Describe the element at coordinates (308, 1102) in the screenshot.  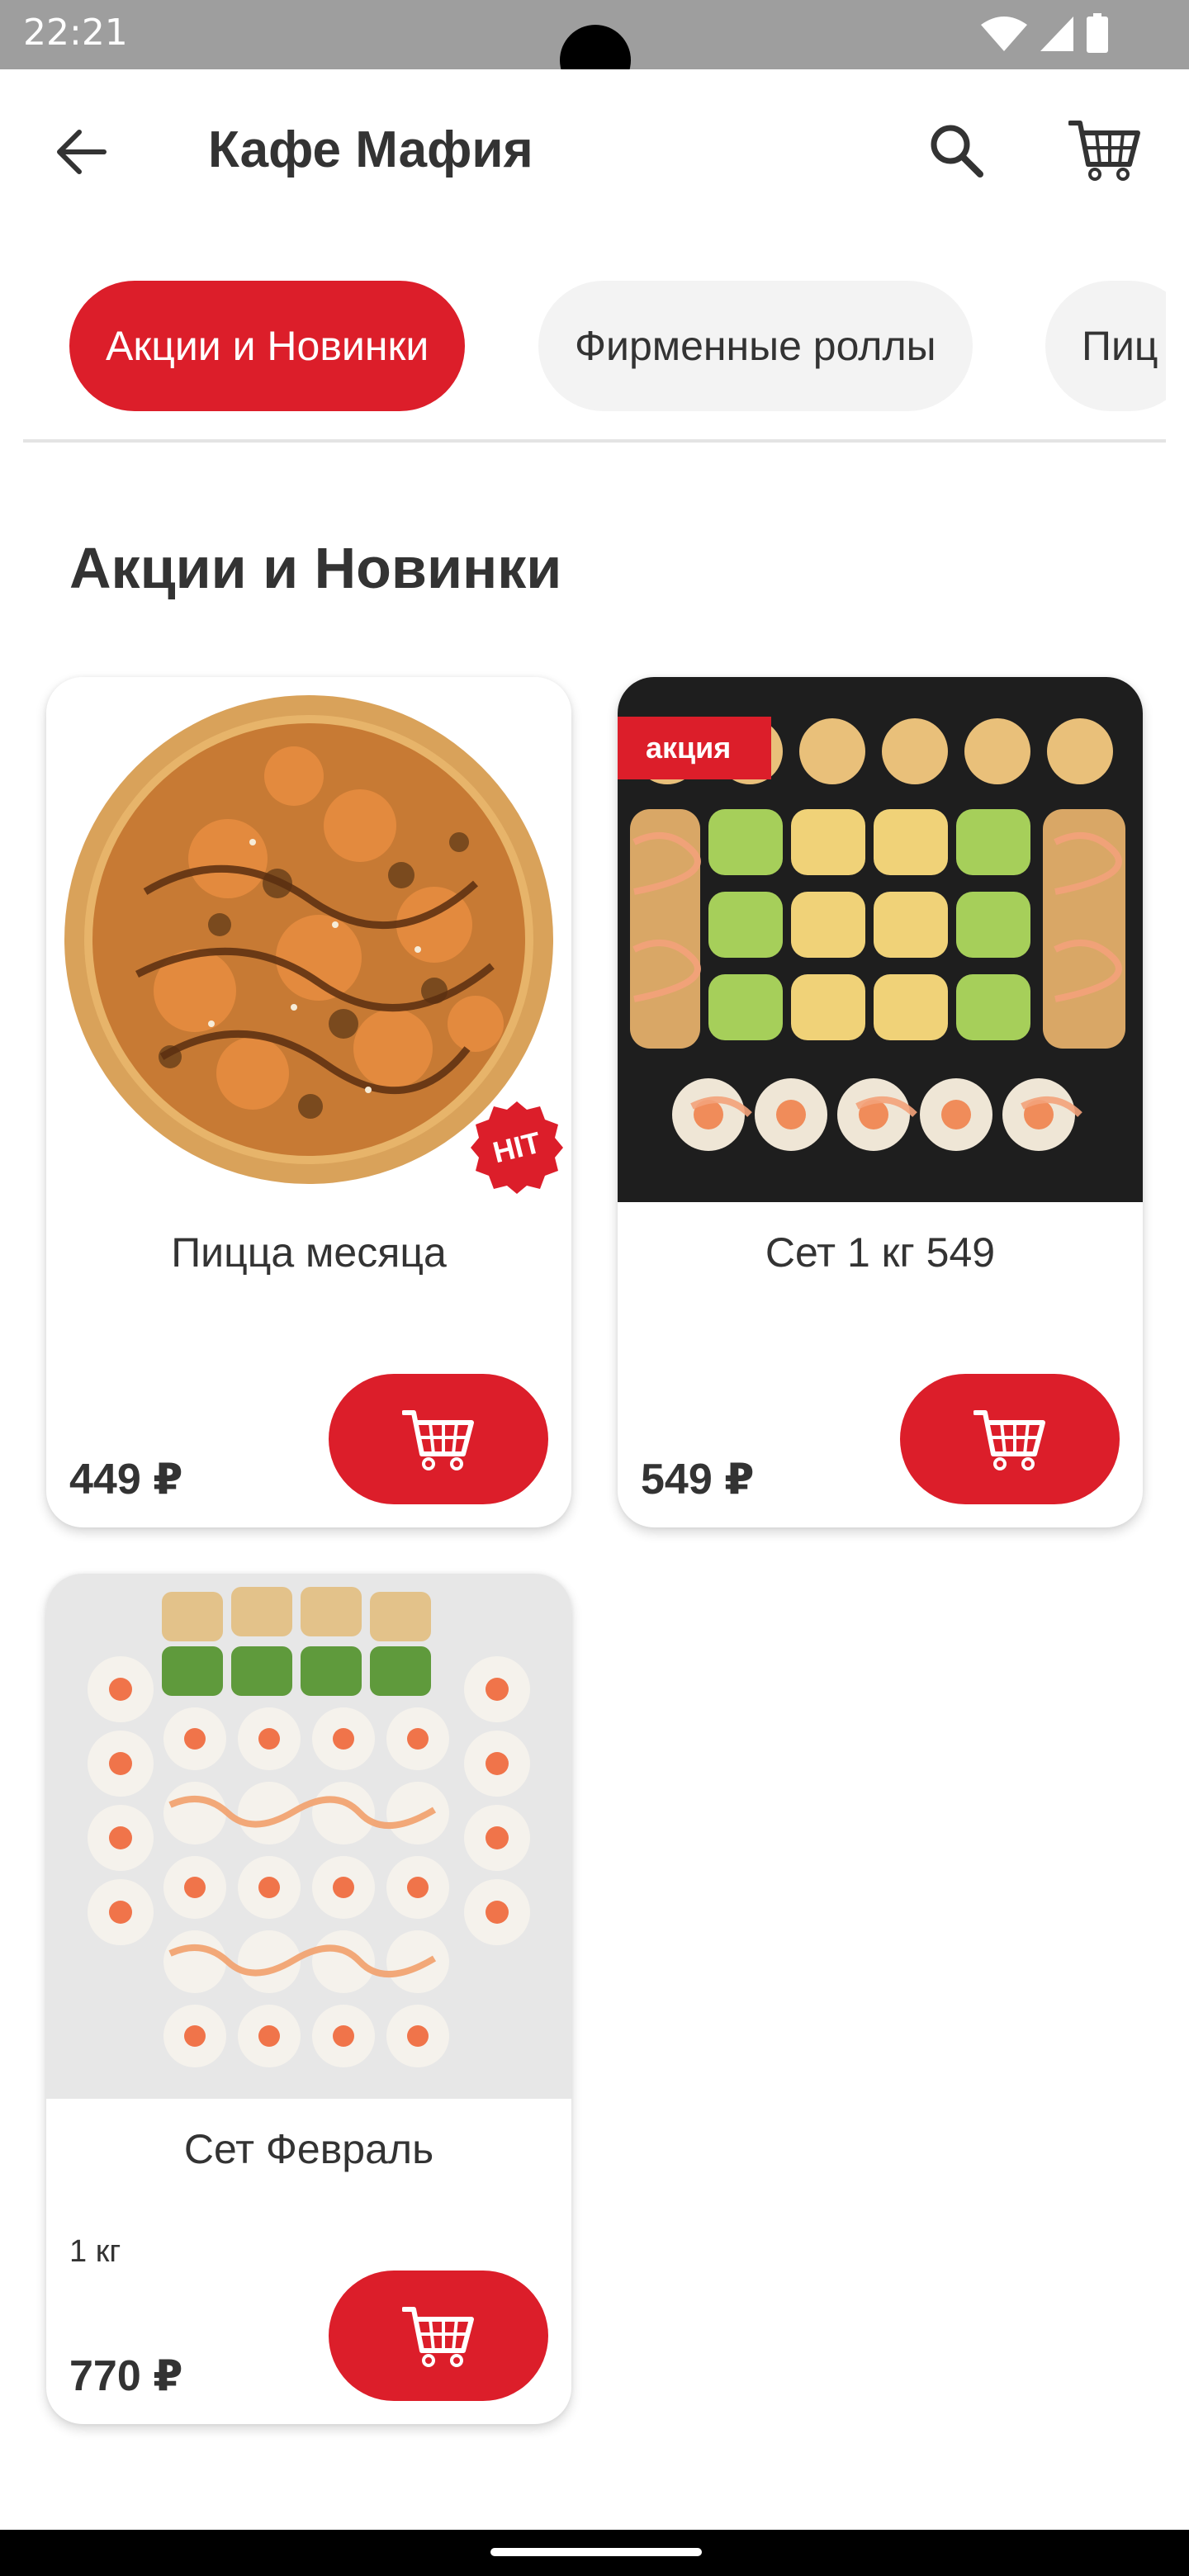
I see `product-card: HIT Пицца месяца 449 ₽` at that location.